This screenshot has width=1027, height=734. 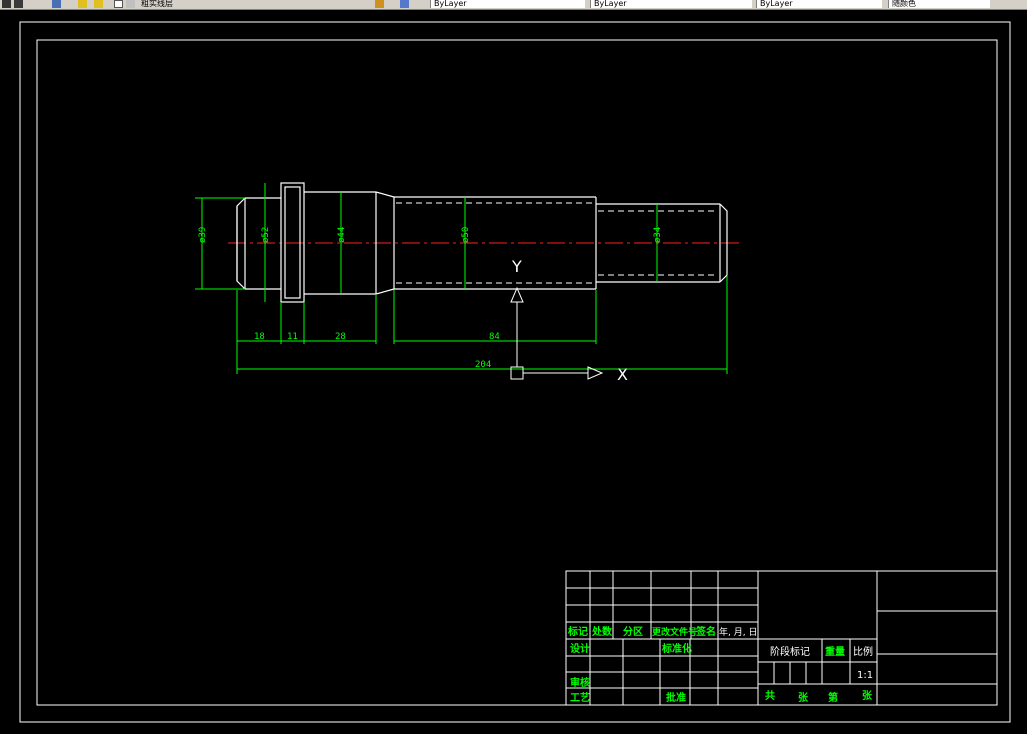 What do you see at coordinates (674, 632) in the screenshot?
I see `tb-change-doc: 更改文件号` at bounding box center [674, 632].